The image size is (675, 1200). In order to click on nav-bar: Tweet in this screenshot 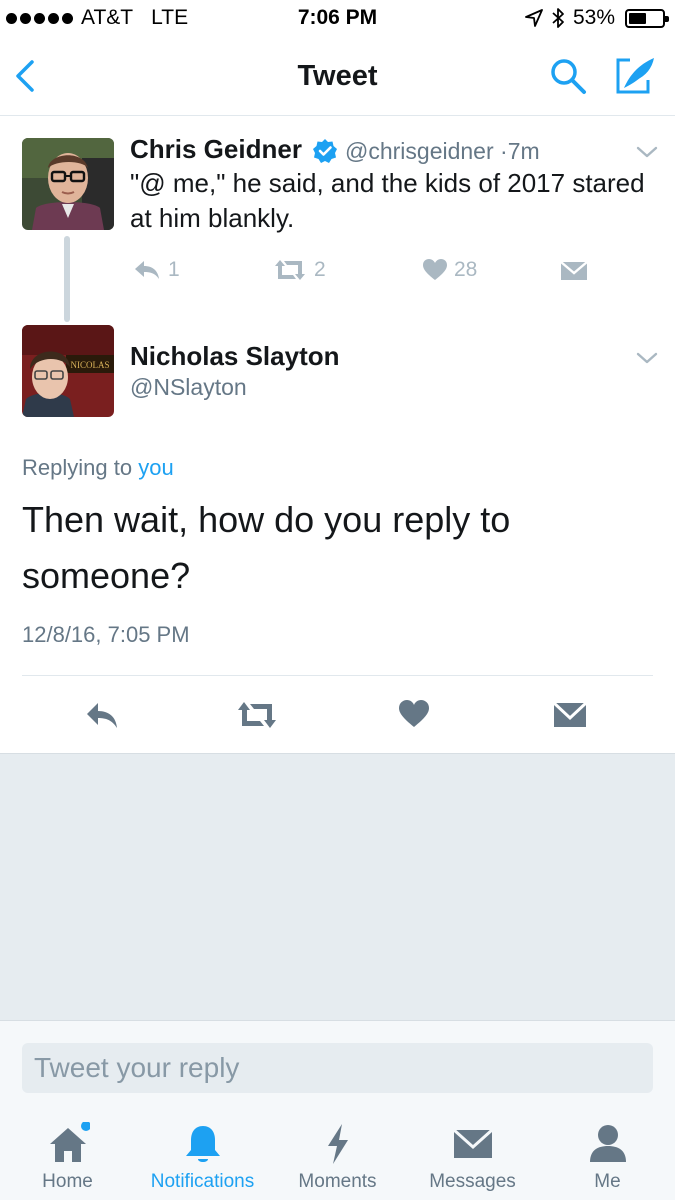, I will do `click(337, 77)`.